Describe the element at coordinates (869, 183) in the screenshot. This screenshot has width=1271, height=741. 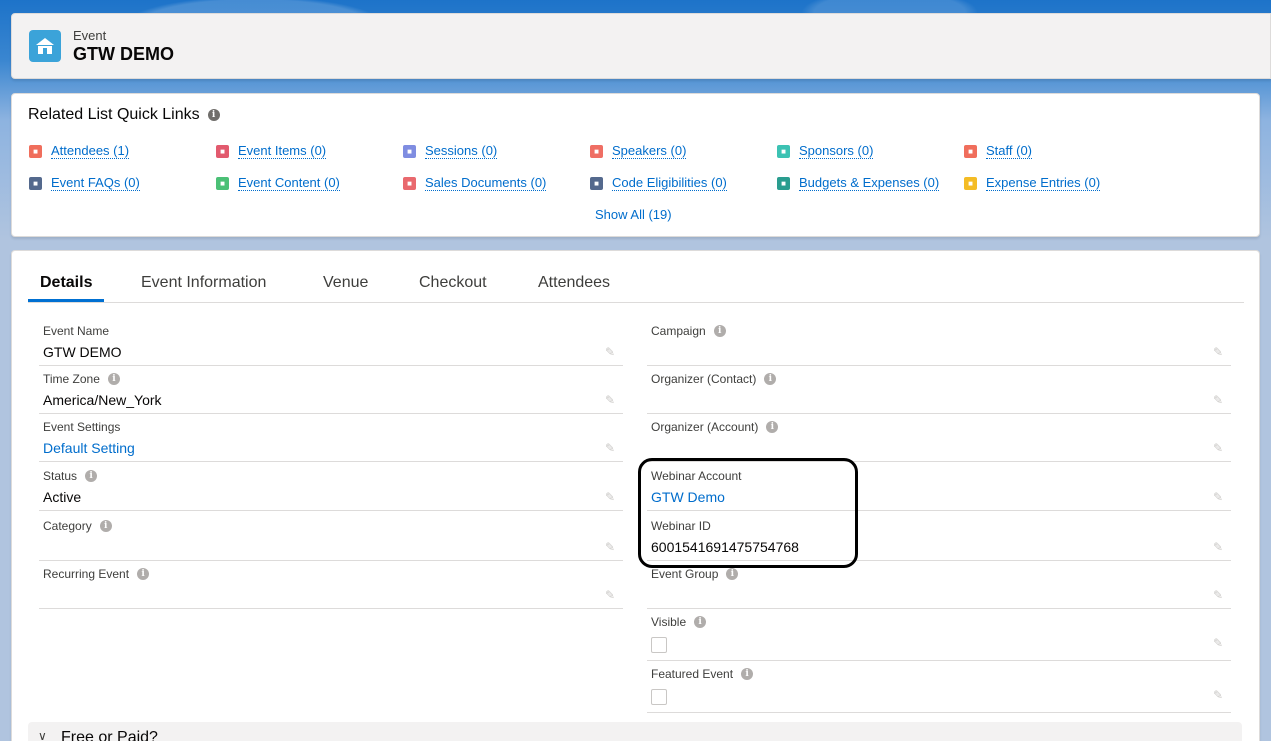
I see `quick-link-label: Budgets & Expenses (0)` at that location.